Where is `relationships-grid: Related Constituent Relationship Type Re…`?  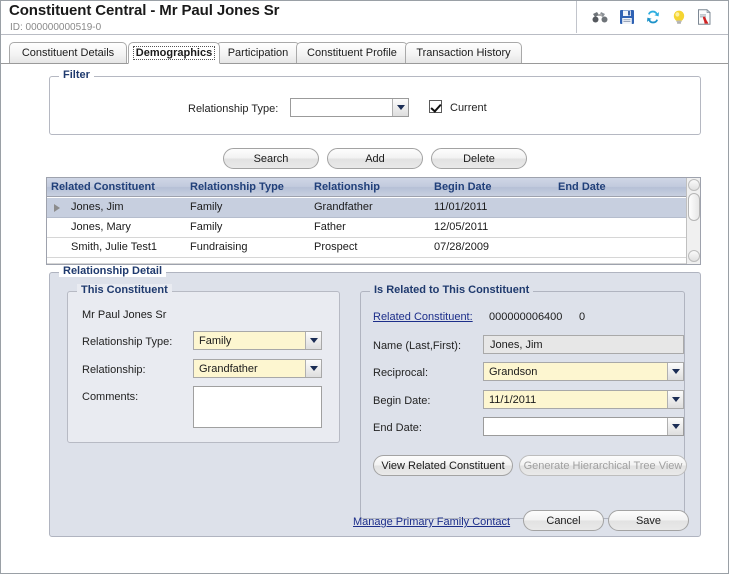 relationships-grid: Related Constituent Relationship Type Re… is located at coordinates (373, 221).